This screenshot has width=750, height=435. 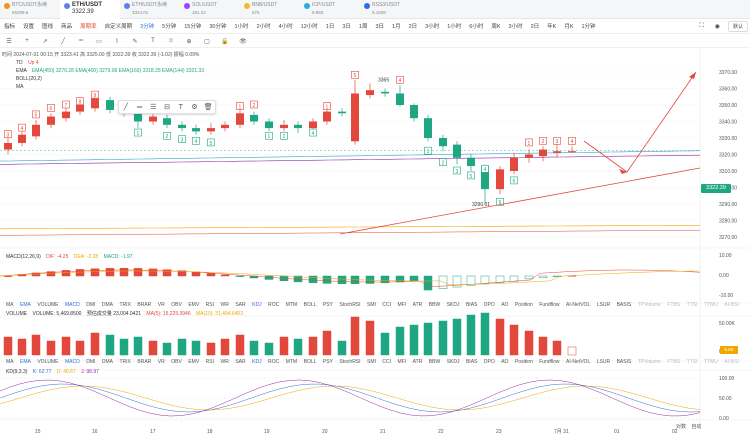 What do you see at coordinates (396, 26) in the screenshot?
I see `toolbar-item-18: 1月` at bounding box center [396, 26].